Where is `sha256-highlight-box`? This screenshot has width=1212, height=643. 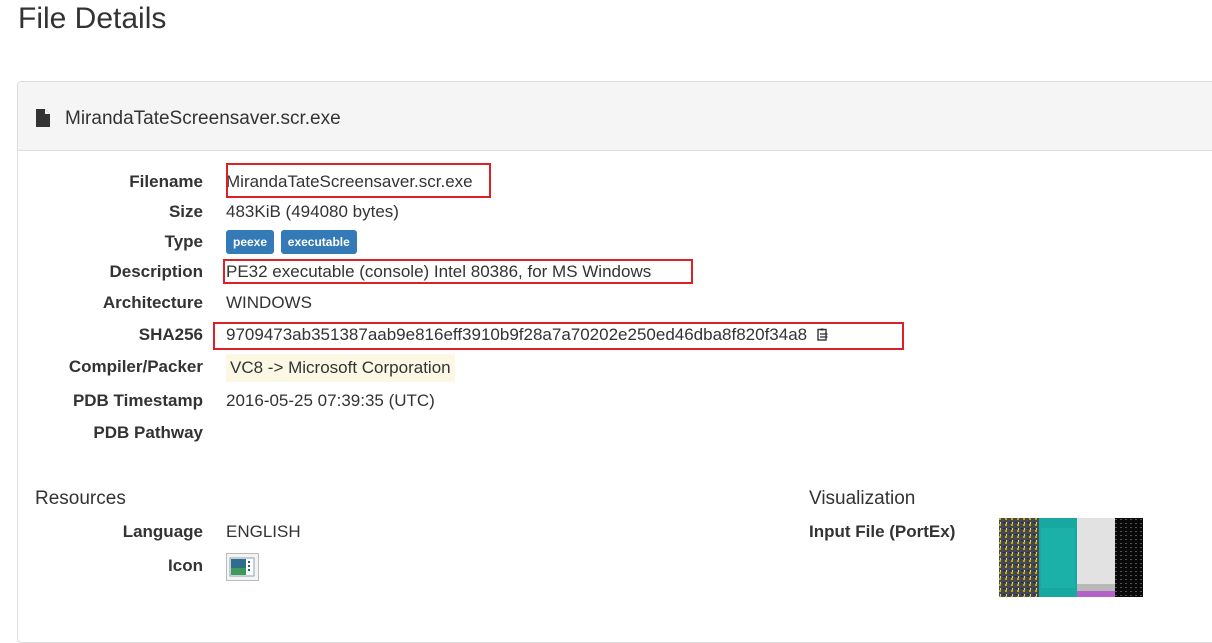
sha256-highlight-box is located at coordinates (558, 336).